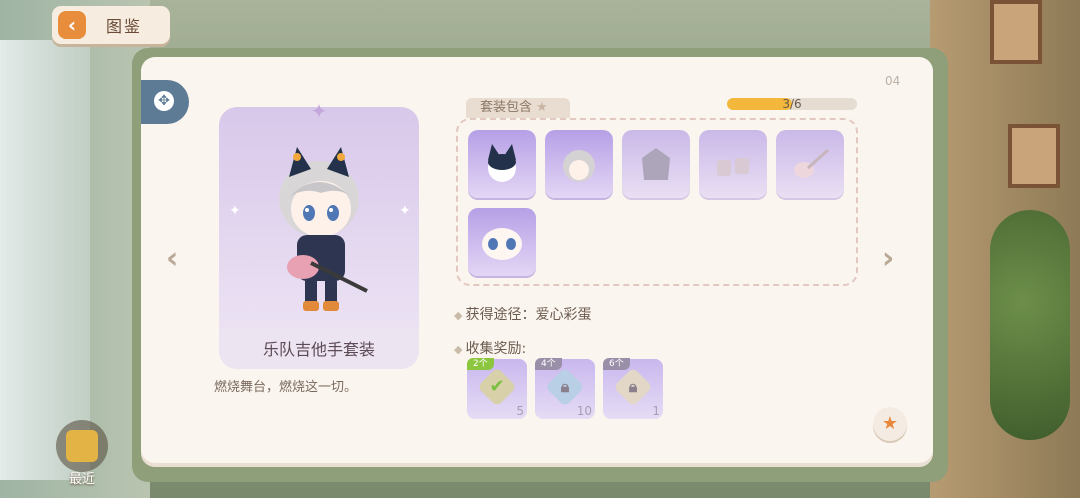 The height and width of the screenshot is (498, 1080). I want to click on rewards-row: ◆ 收集奖励:, so click(490, 348).